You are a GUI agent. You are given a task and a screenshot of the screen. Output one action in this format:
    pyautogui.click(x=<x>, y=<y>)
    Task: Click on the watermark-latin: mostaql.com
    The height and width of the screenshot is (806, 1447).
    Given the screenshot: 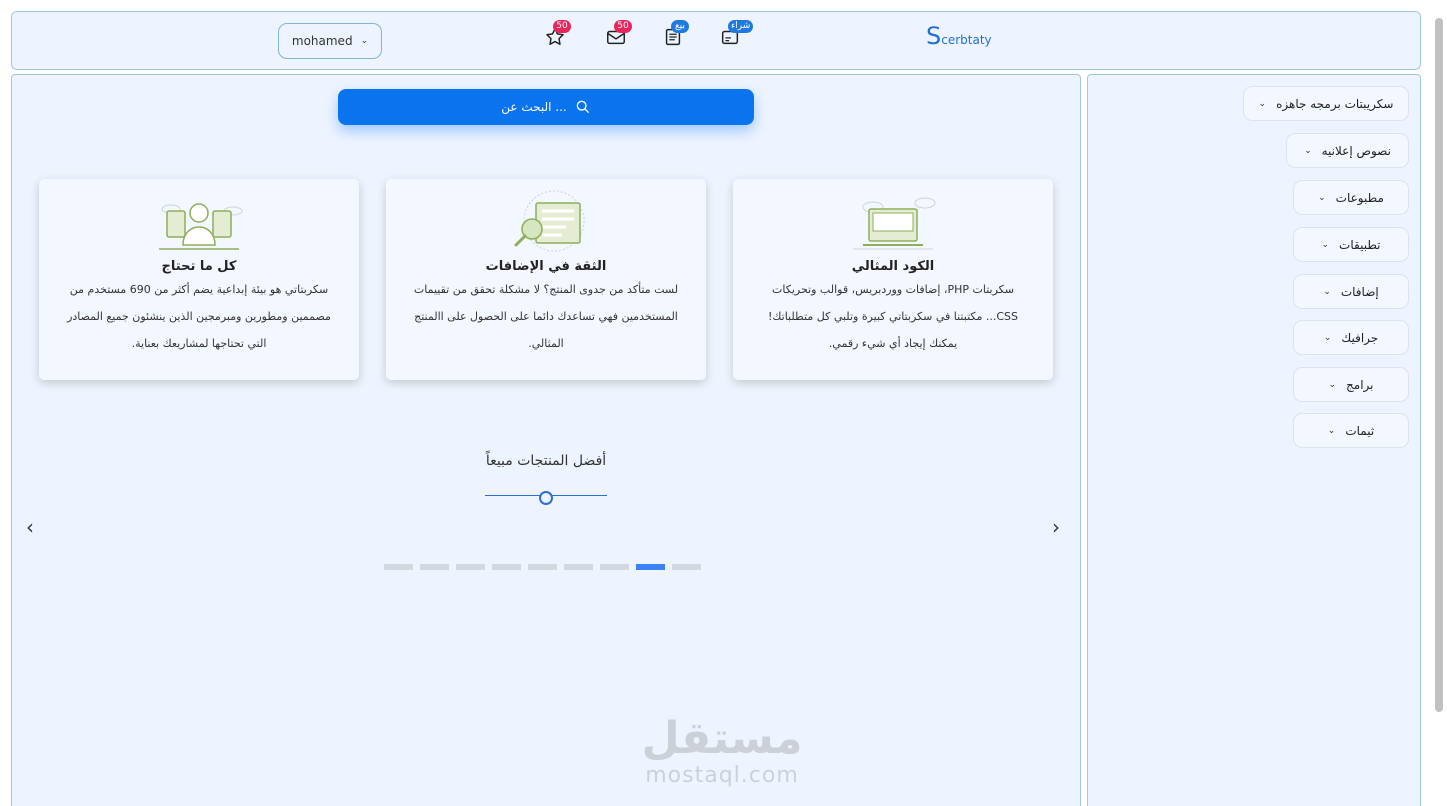 What is the action you would take?
    pyautogui.click(x=722, y=775)
    